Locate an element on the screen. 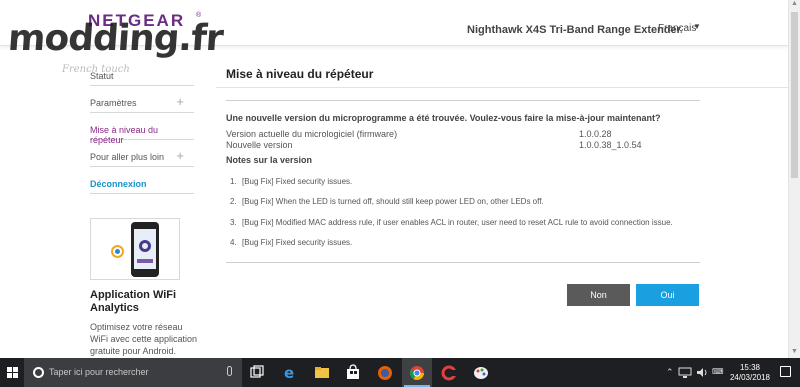  language-select: Français is located at coordinates (677, 28).